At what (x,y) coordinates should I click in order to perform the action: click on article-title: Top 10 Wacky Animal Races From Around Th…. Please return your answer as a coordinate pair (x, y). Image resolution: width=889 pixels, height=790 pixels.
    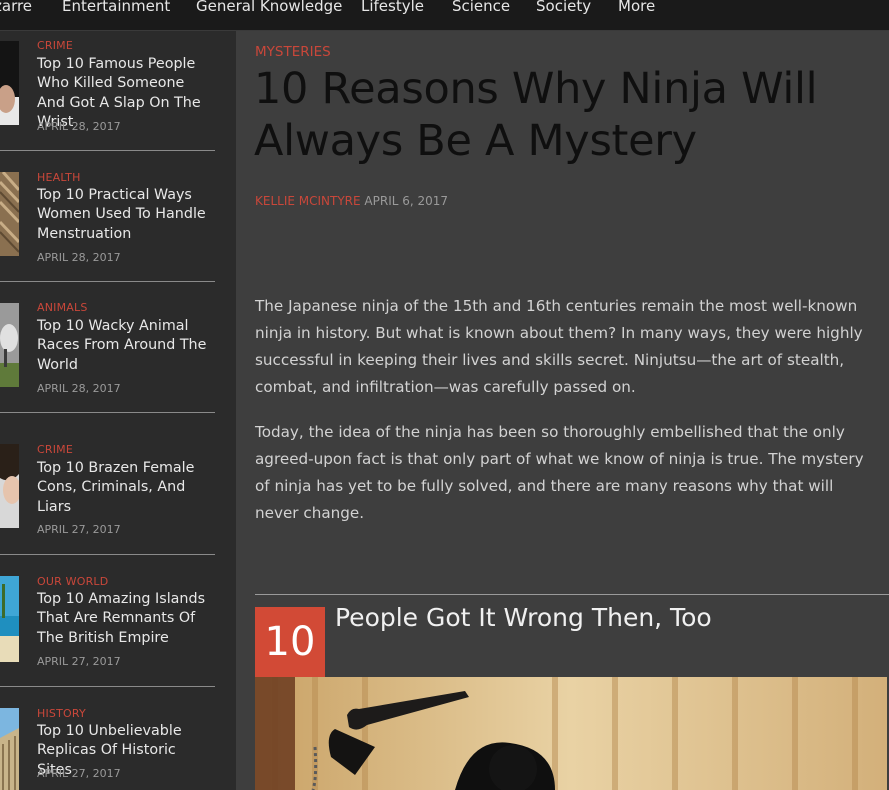
    Looking at the image, I should click on (126, 346).